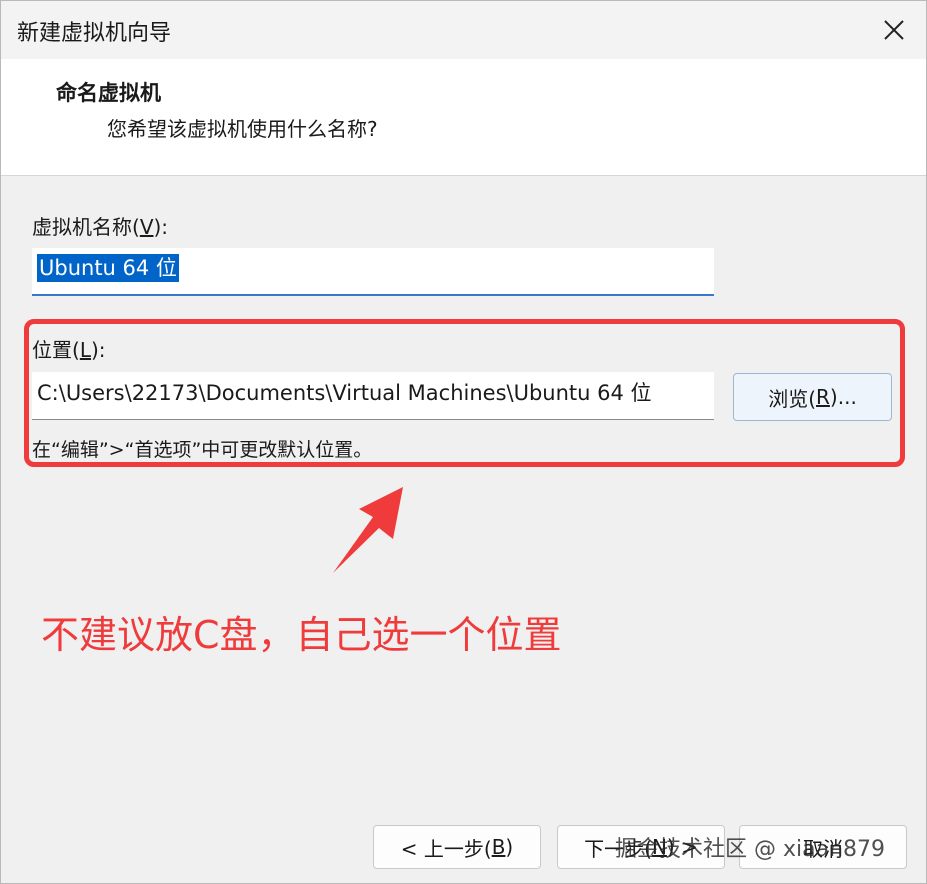 The image size is (927, 884). Describe the element at coordinates (682, 847) in the screenshot. I see `next-label-suffix: ) >` at that location.